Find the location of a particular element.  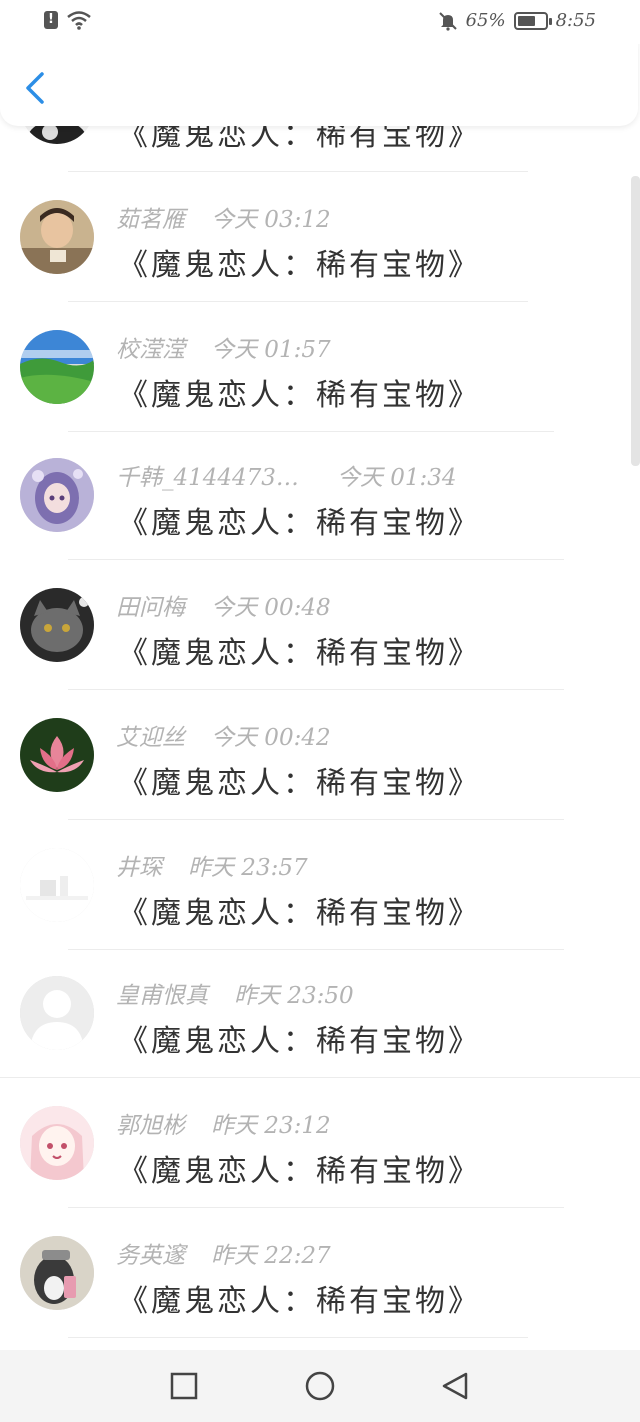

timestamp: 今天 00:42 is located at coordinates (271, 738).